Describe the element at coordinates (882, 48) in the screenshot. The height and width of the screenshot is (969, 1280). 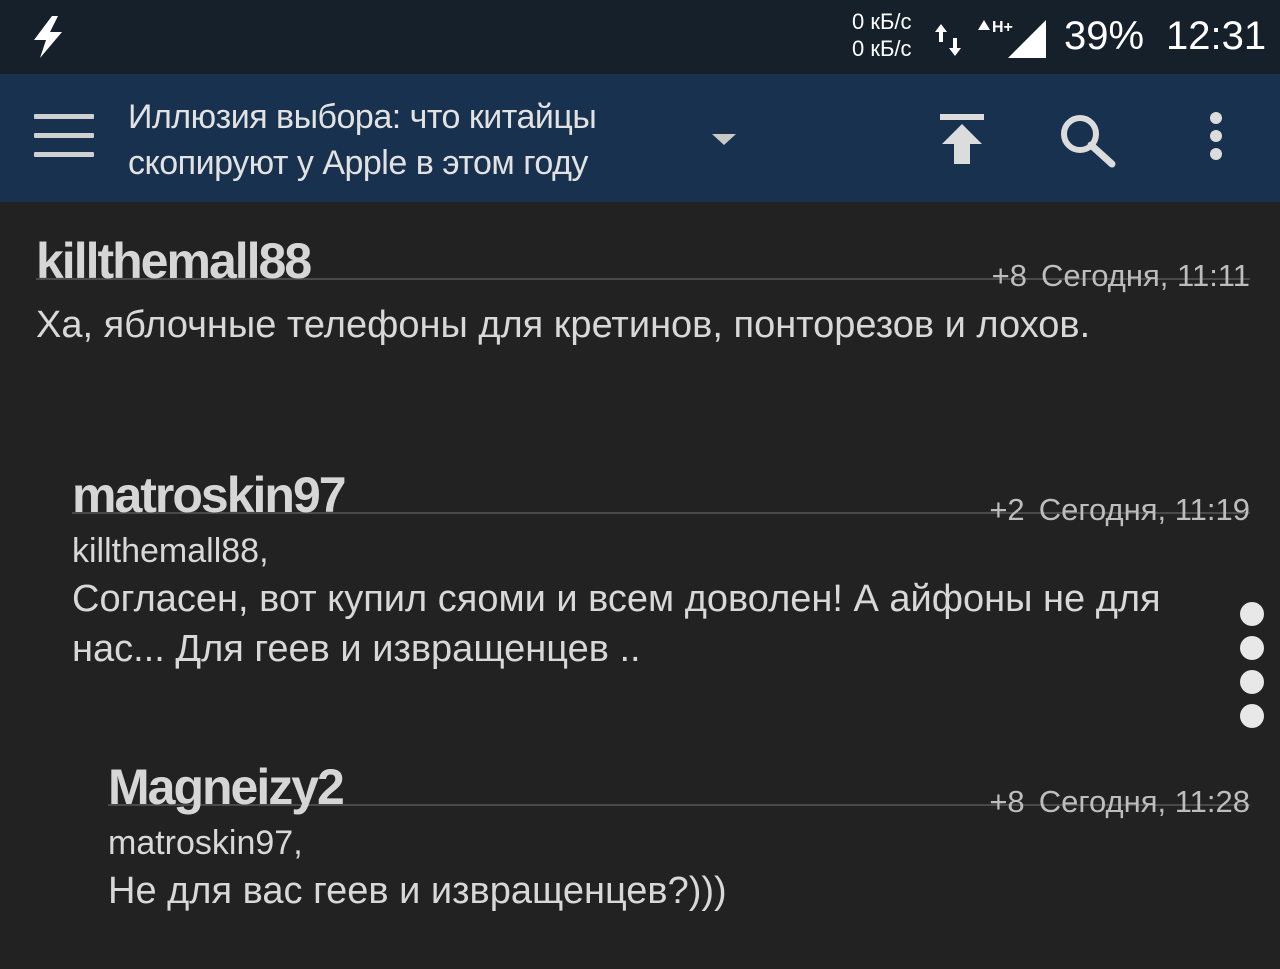
I see `net-down-speed: 0 кБ/с` at that location.